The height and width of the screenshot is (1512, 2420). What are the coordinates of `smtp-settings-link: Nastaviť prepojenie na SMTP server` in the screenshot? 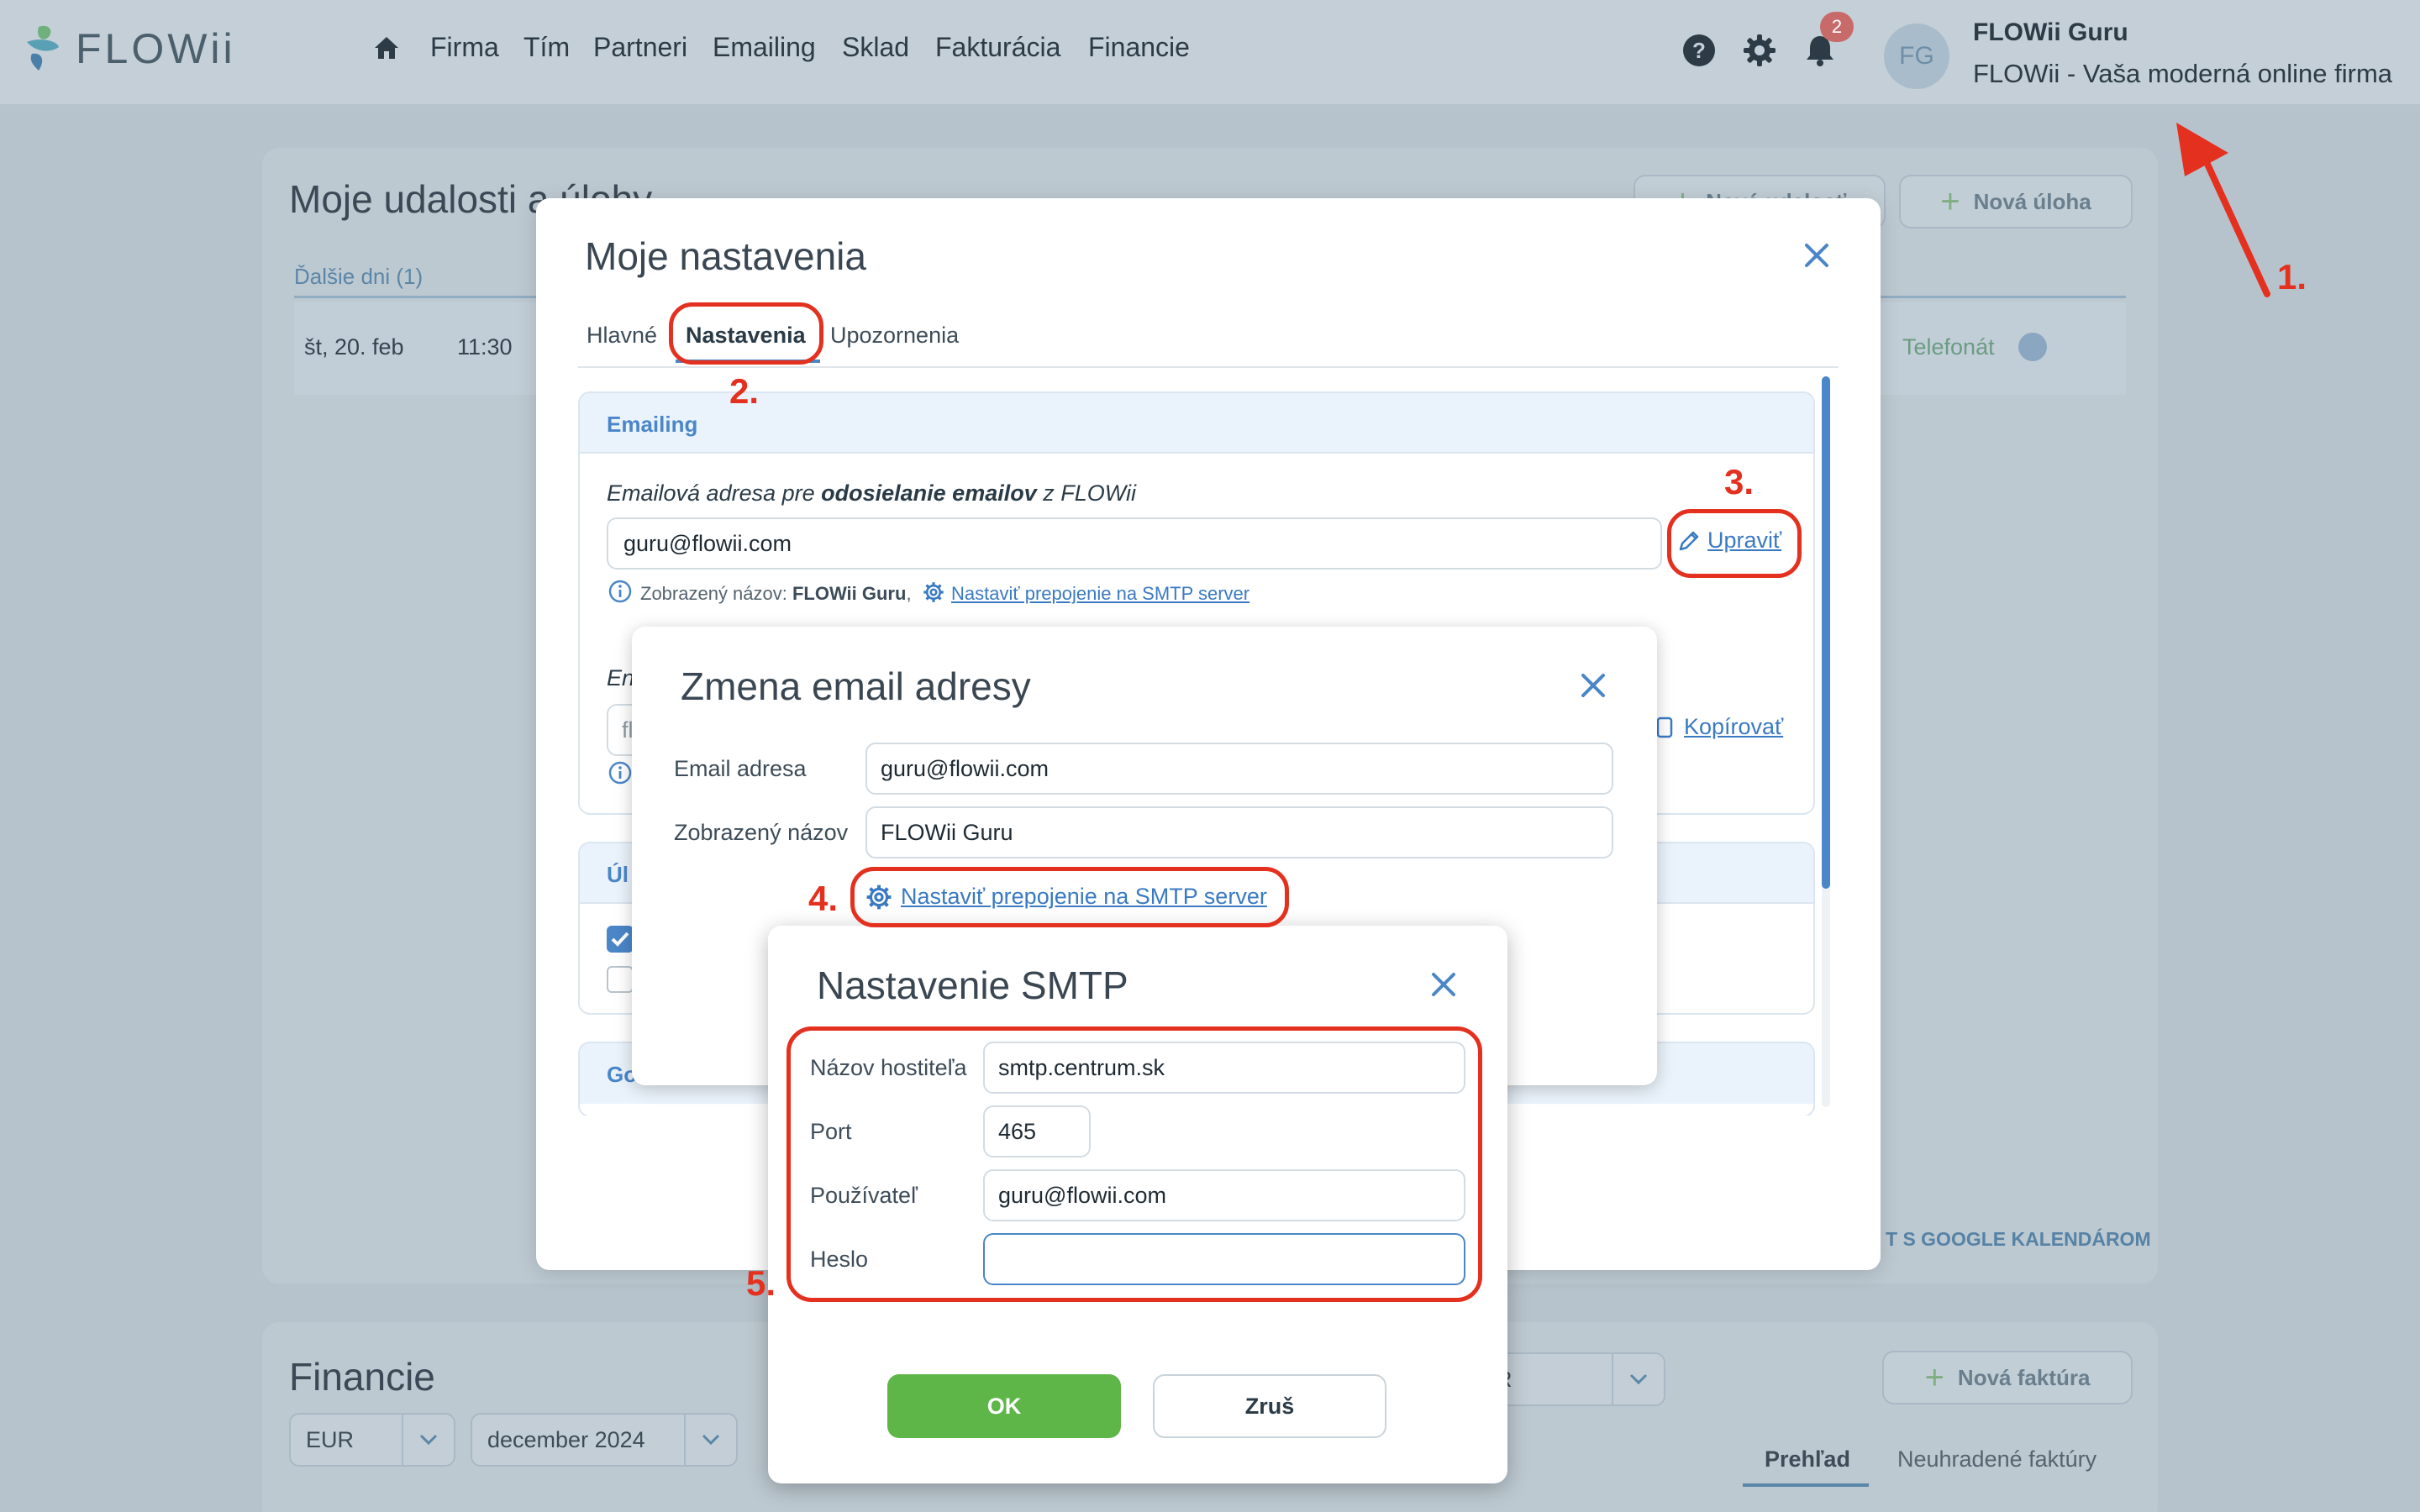 It's located at (1100, 594).